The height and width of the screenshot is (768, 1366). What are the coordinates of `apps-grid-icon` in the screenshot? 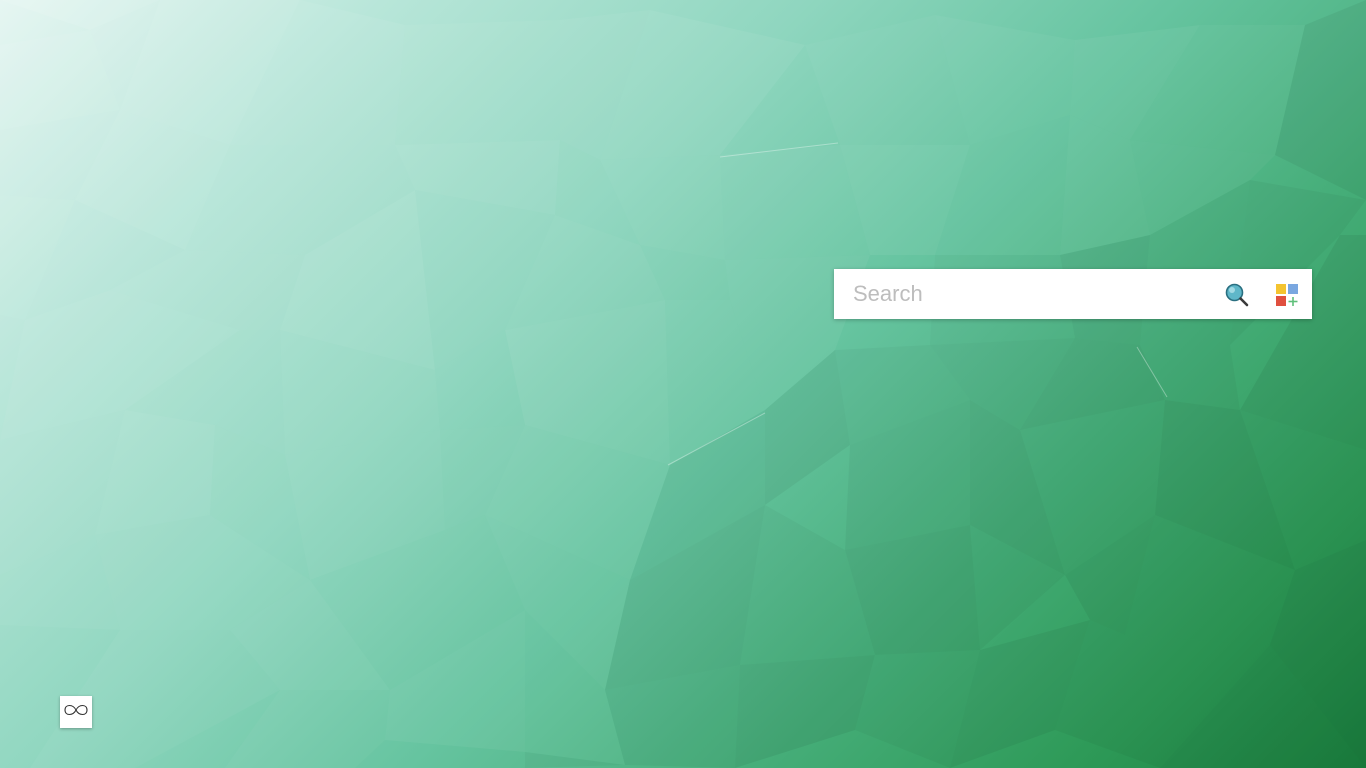 It's located at (1287, 295).